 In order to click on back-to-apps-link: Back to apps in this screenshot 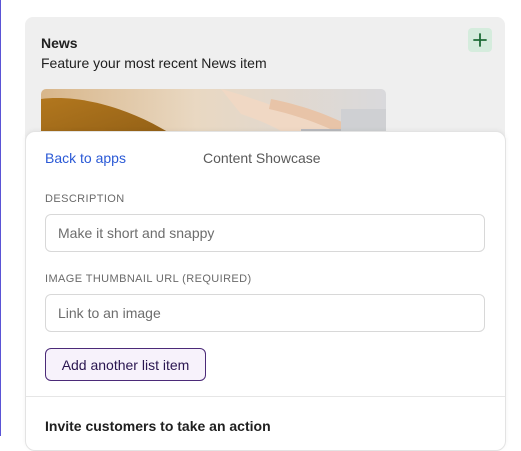, I will do `click(85, 158)`.